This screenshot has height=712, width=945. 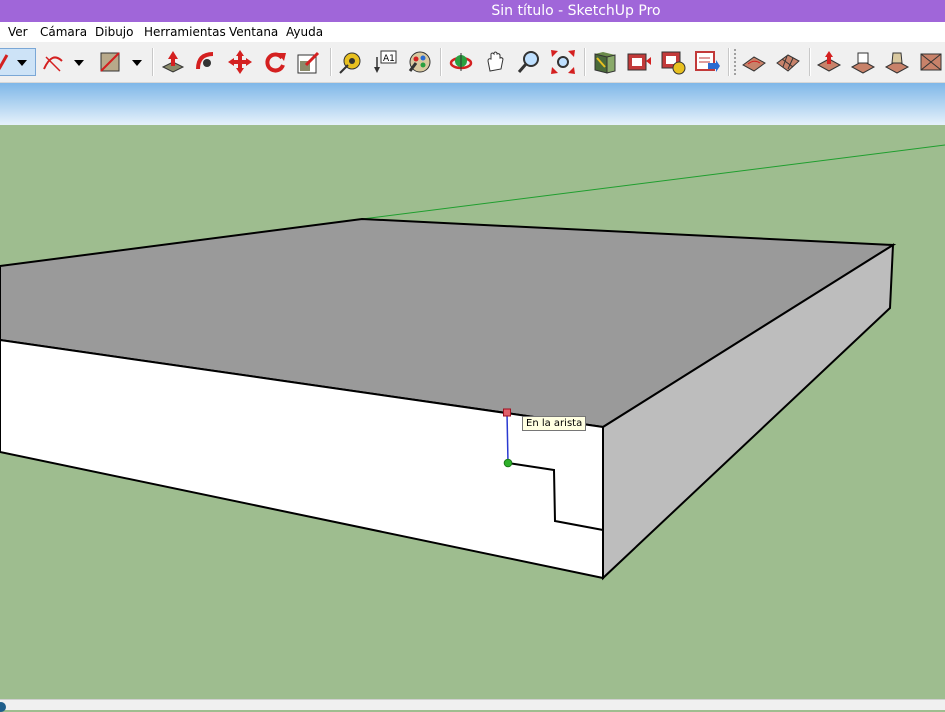 I want to click on status-info-icon, so click(x=3, y=707).